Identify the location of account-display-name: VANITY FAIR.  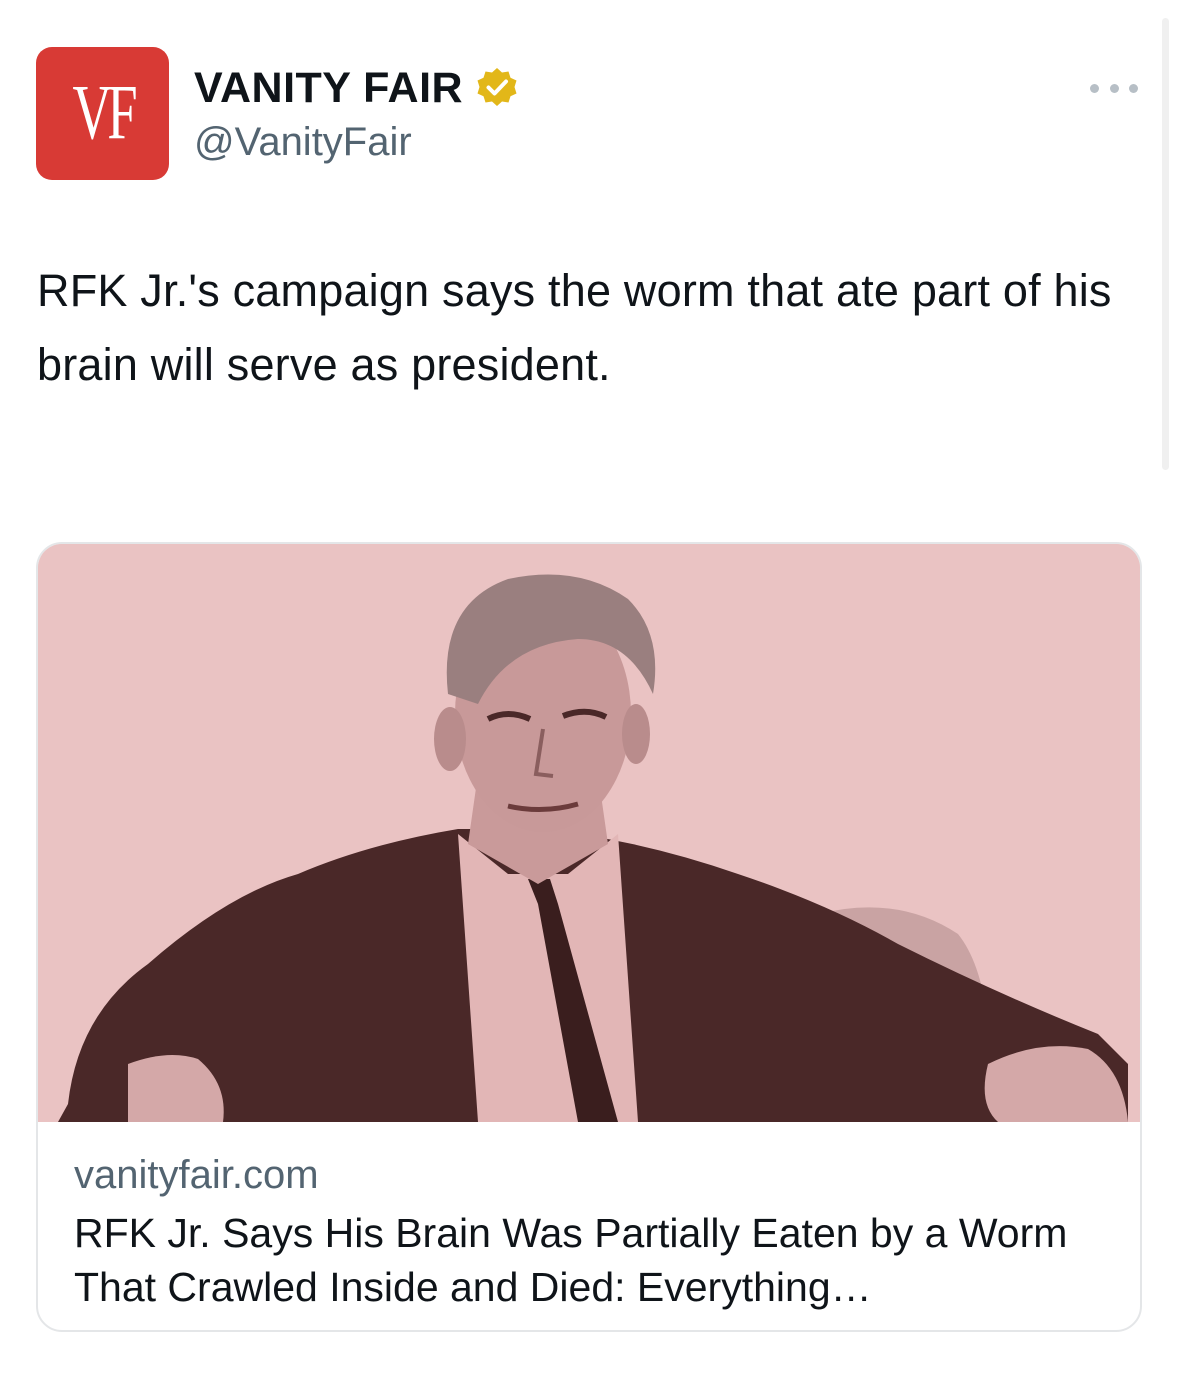
(356, 88).